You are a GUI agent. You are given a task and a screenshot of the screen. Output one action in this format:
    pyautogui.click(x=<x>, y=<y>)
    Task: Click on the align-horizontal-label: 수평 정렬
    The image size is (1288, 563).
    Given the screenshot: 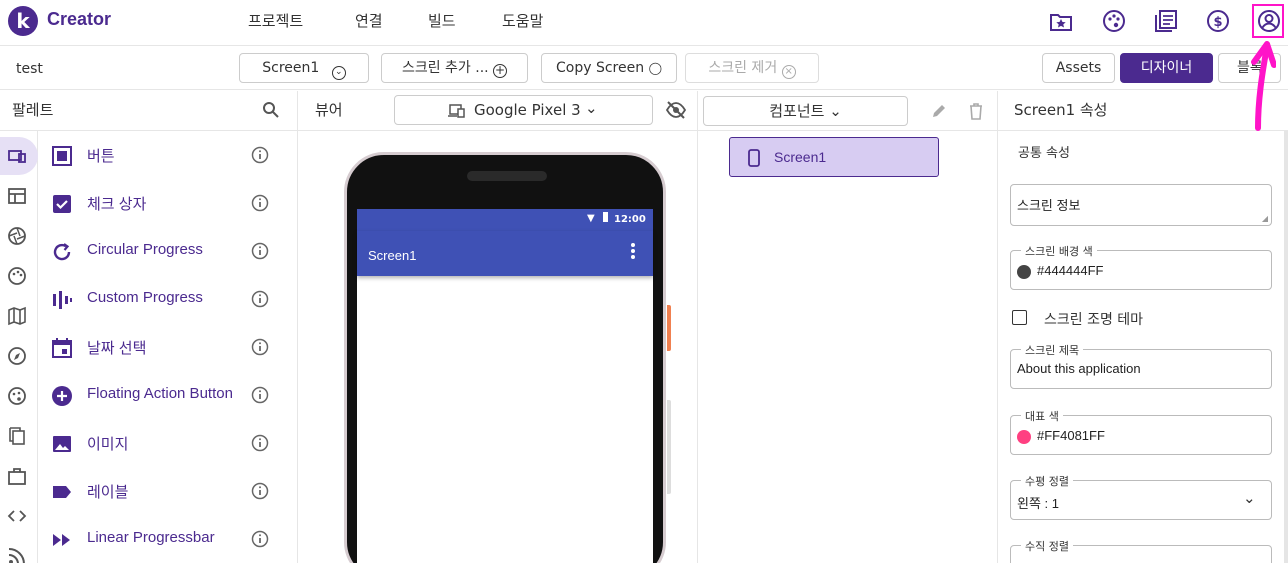 What is the action you would take?
    pyautogui.click(x=1047, y=481)
    